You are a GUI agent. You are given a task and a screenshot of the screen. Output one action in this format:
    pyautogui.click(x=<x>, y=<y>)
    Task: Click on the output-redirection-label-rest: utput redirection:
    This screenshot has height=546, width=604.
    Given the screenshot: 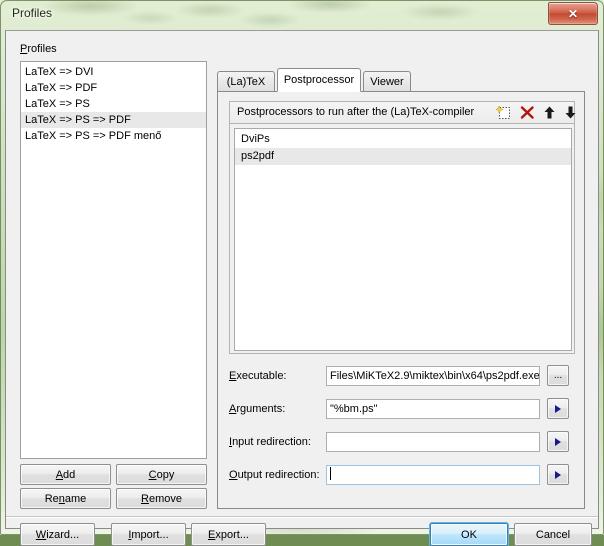 What is the action you would take?
    pyautogui.click(x=278, y=475)
    